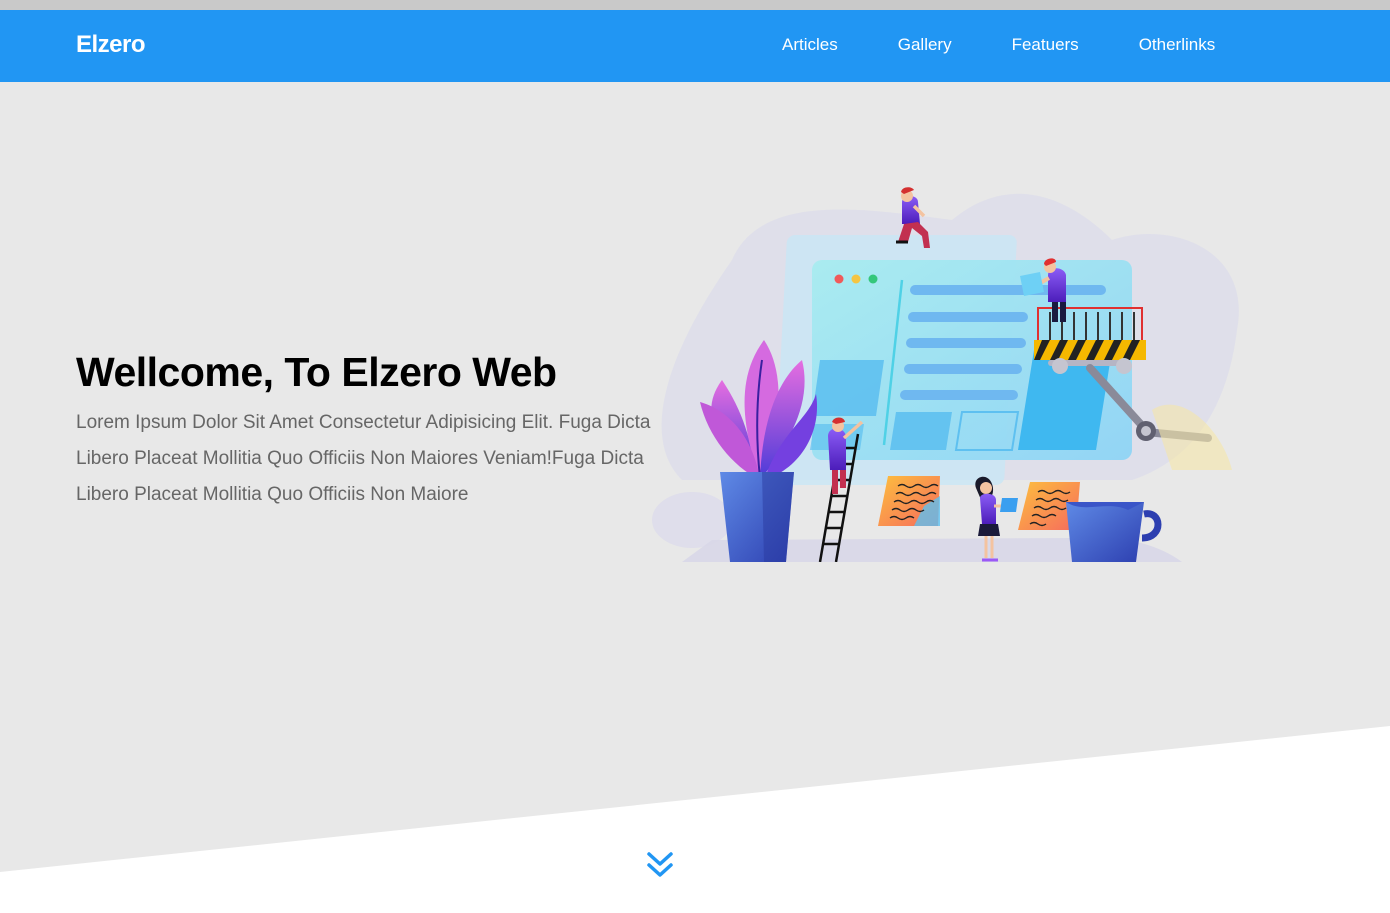  What do you see at coordinates (998, 45) in the screenshot?
I see `main-nav: Articles Gallery Featuers Otherlinks` at bounding box center [998, 45].